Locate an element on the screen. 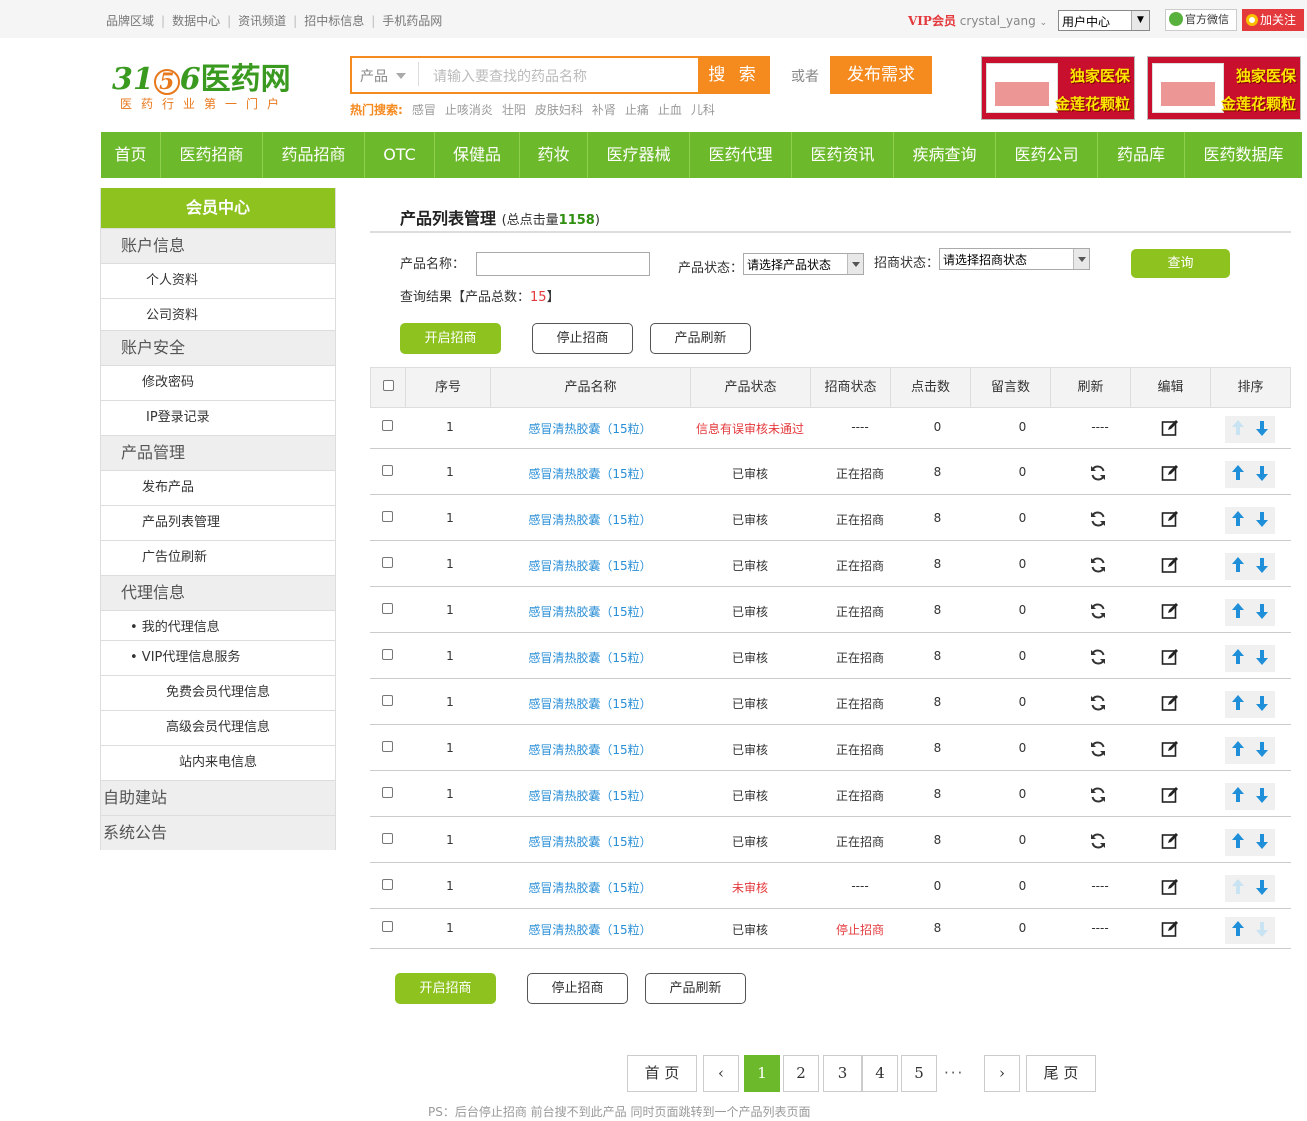 Image resolution: width=1307 pixels, height=1121 pixels. hot-term: 壮阳 is located at coordinates (514, 110).